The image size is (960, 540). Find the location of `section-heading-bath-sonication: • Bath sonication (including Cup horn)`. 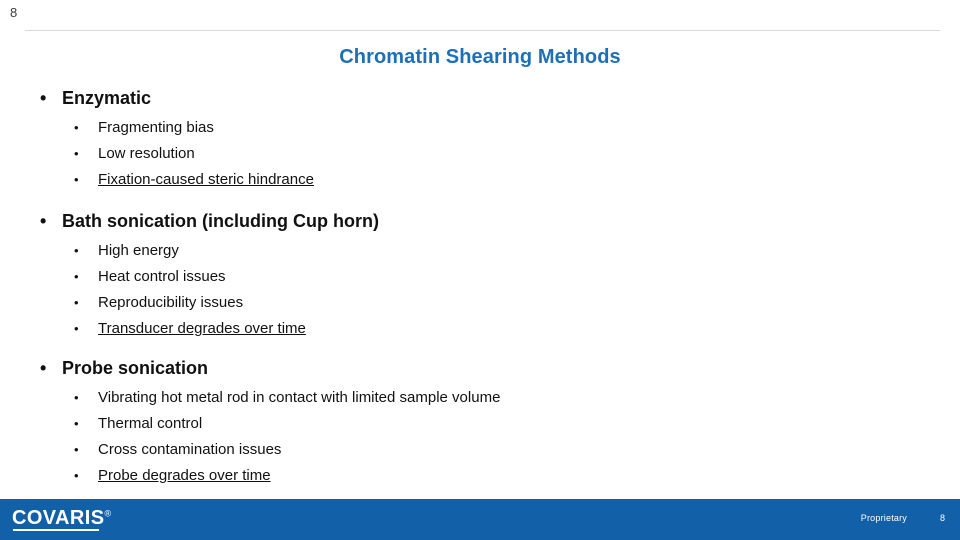

section-heading-bath-sonication: • Bath sonication (including Cup horn) is located at coordinates (498, 221).